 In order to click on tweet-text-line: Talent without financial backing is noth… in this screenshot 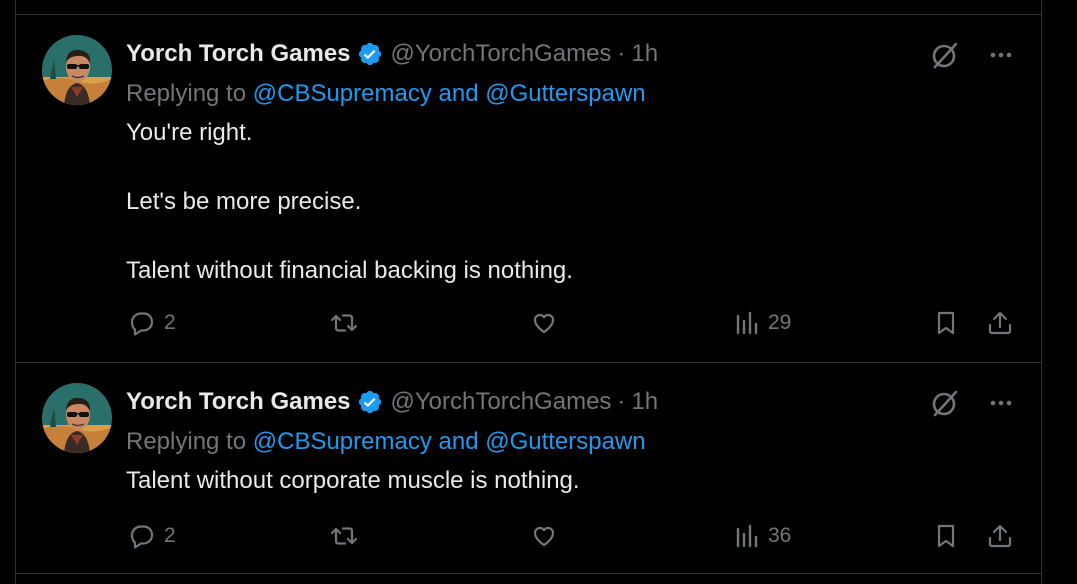, I will do `click(349, 270)`.